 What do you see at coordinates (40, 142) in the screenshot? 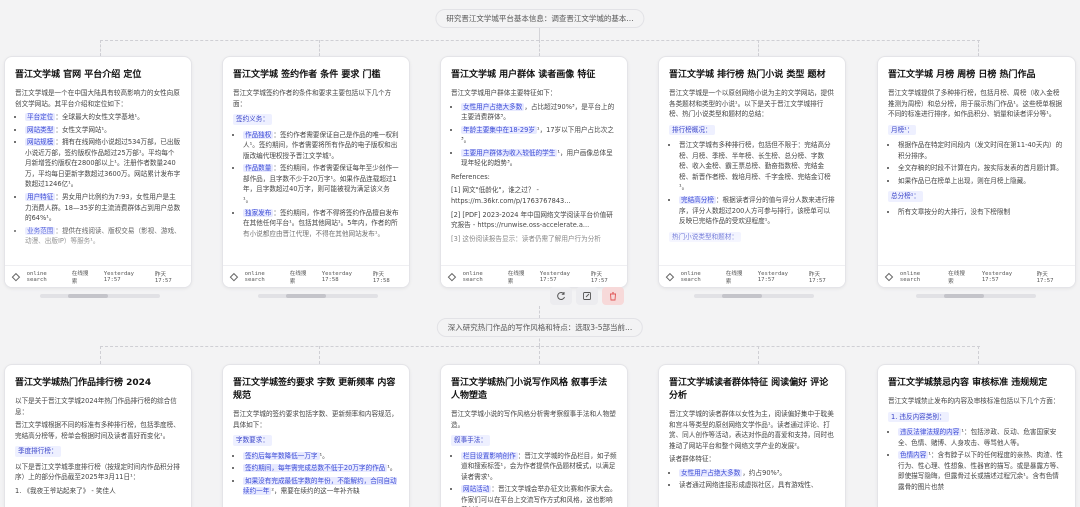
I see `item-key: 网站规模` at bounding box center [40, 142].